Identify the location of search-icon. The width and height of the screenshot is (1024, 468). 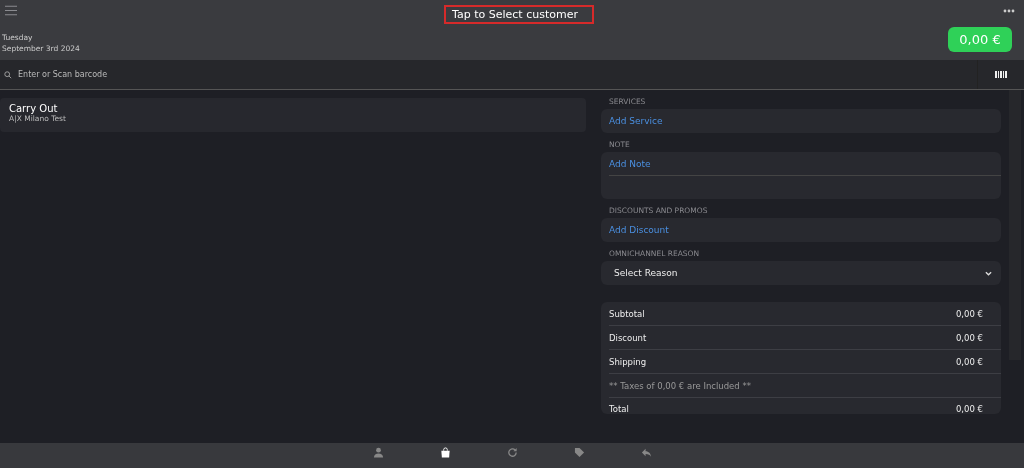
(8, 74).